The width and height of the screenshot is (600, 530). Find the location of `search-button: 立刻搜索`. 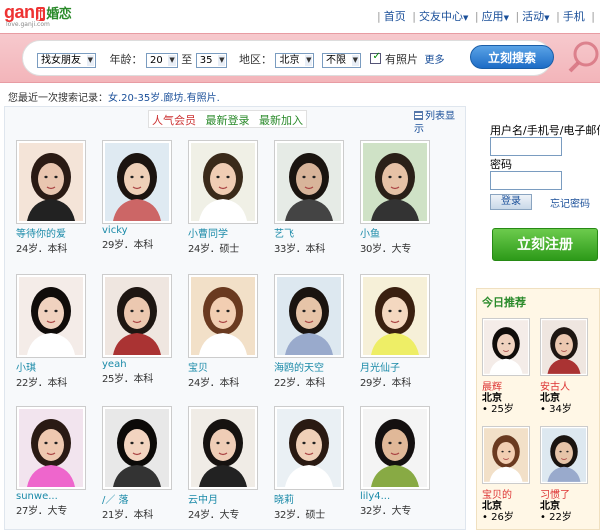

search-button: 立刻搜索 is located at coordinates (512, 57).